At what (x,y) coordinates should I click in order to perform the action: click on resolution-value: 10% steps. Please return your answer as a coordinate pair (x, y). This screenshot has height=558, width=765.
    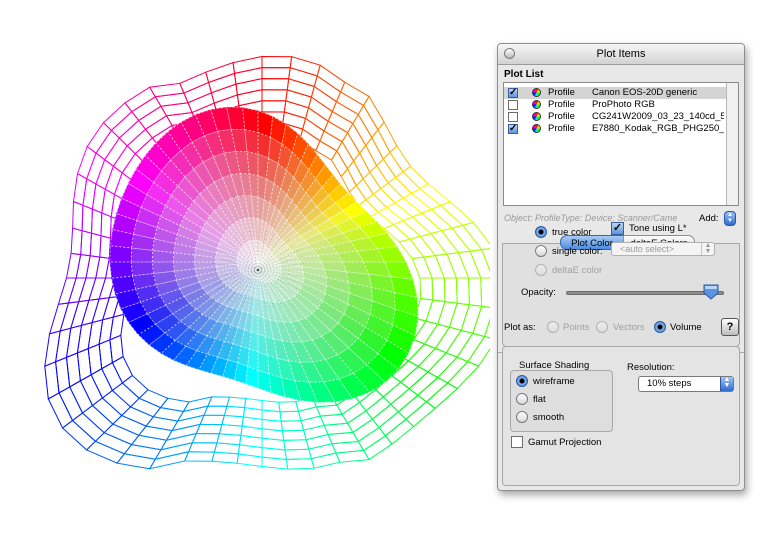
    Looking at the image, I should click on (669, 383).